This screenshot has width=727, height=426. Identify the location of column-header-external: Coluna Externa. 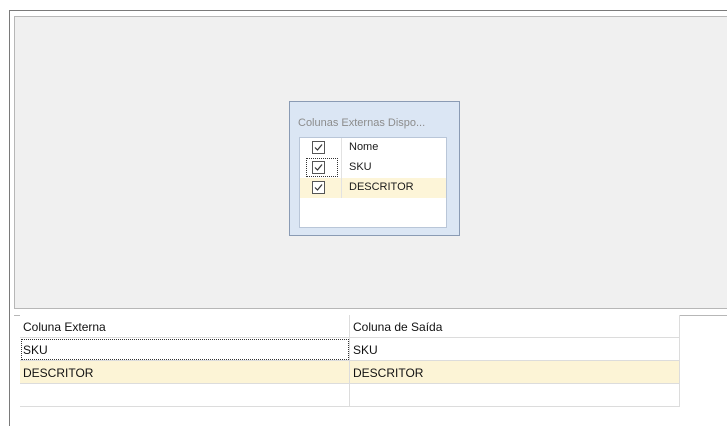
(185, 326).